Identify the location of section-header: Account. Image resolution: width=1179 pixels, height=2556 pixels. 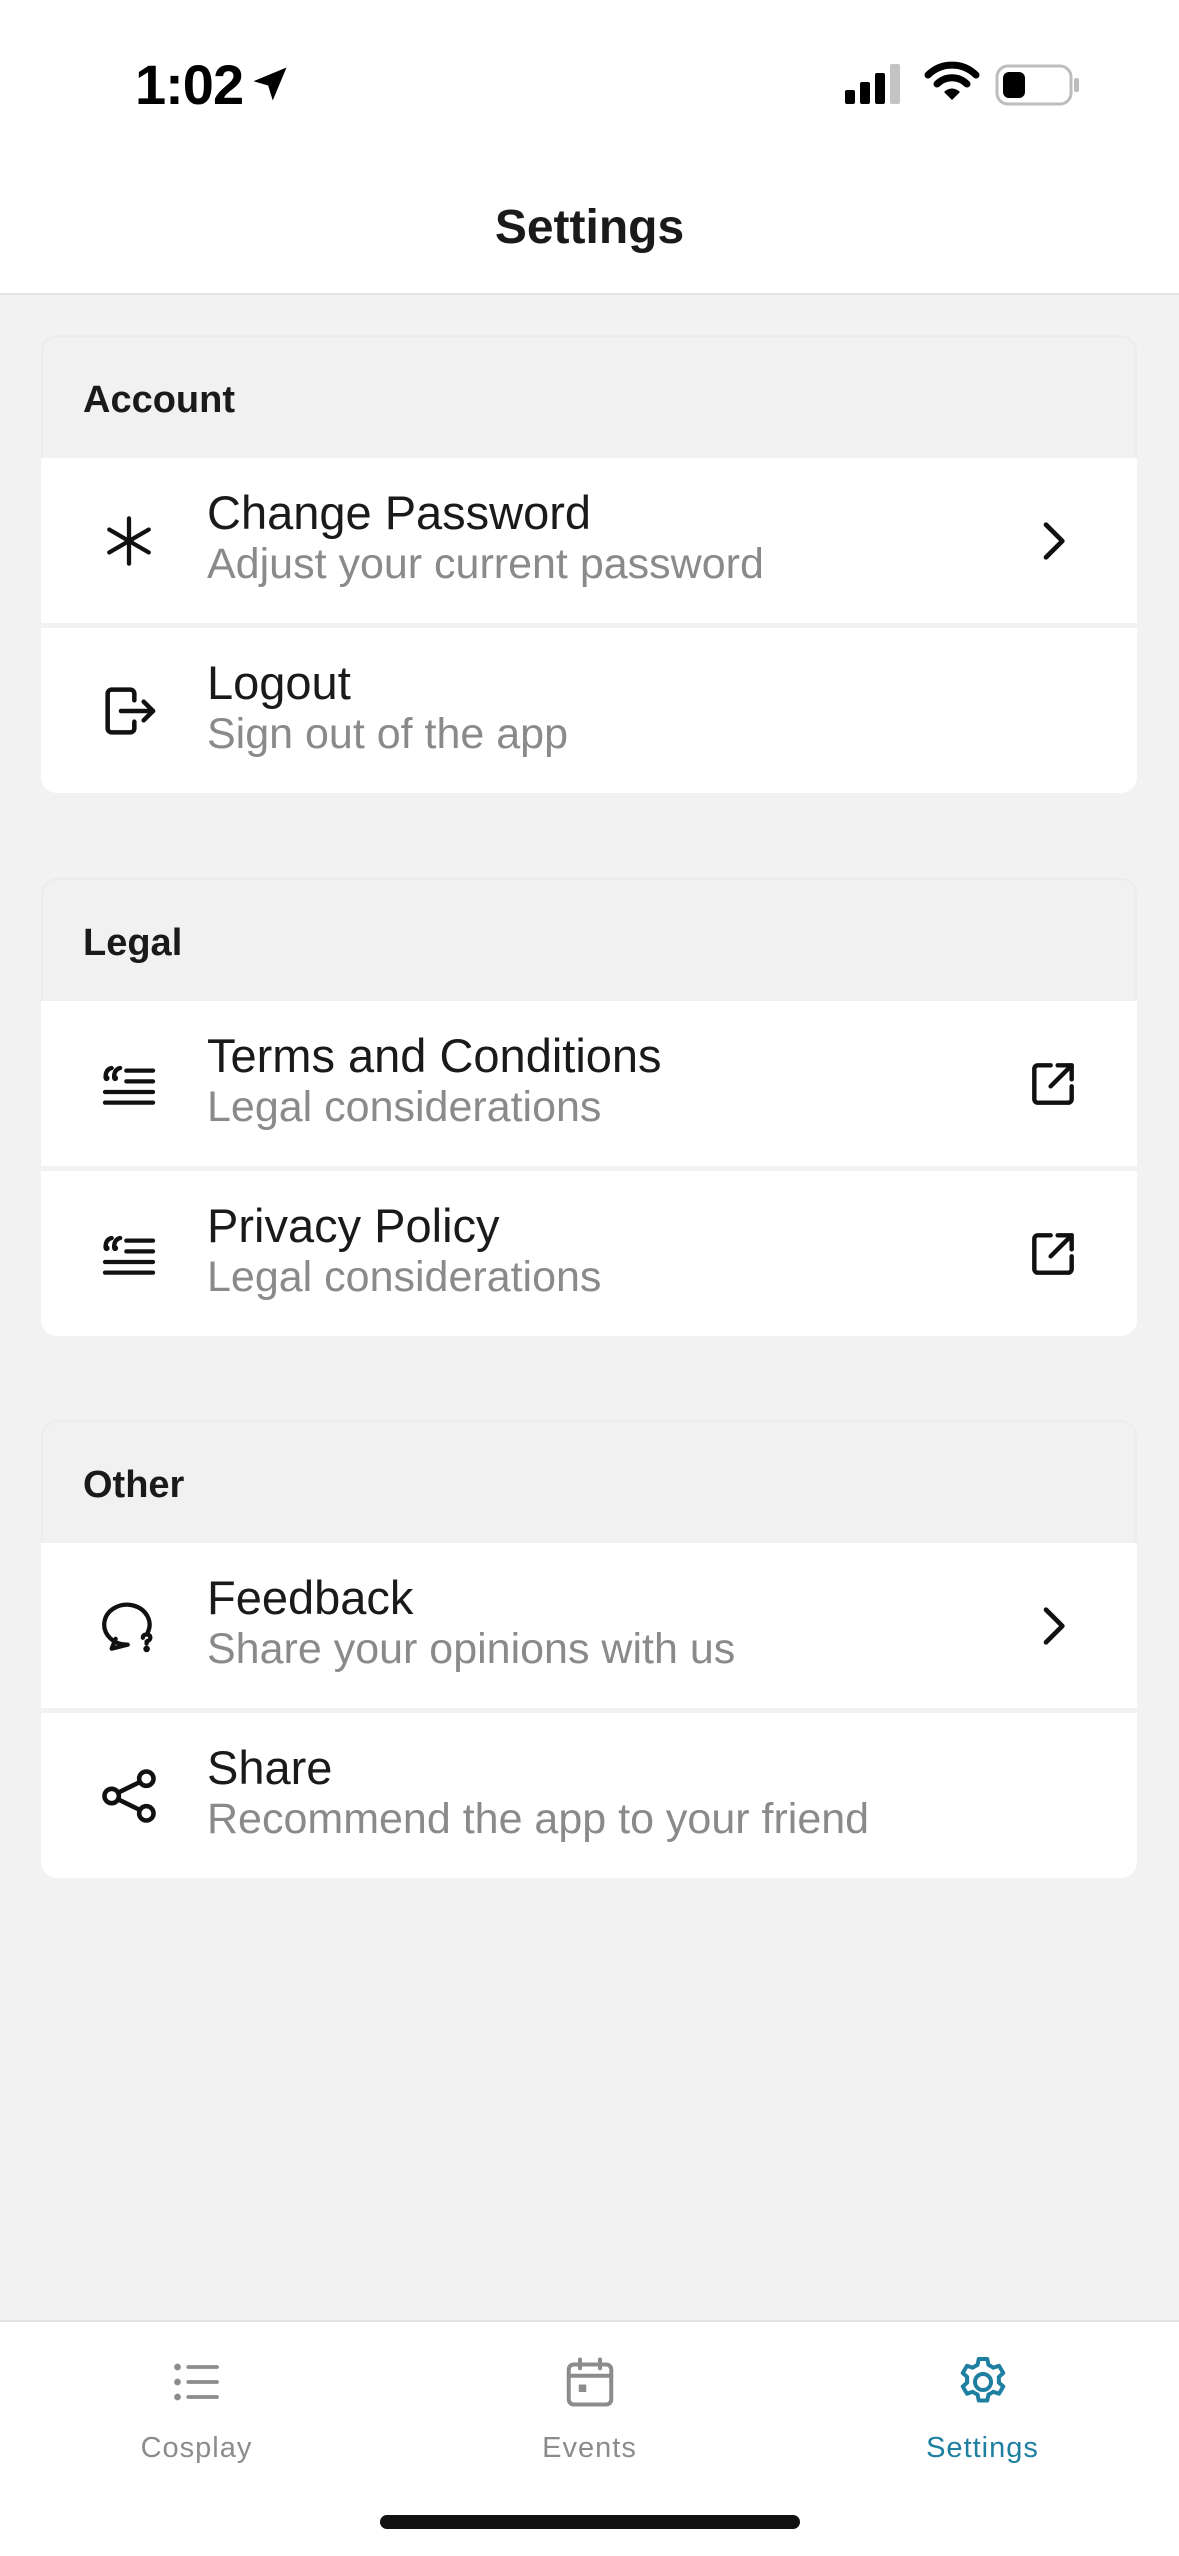
(589, 396).